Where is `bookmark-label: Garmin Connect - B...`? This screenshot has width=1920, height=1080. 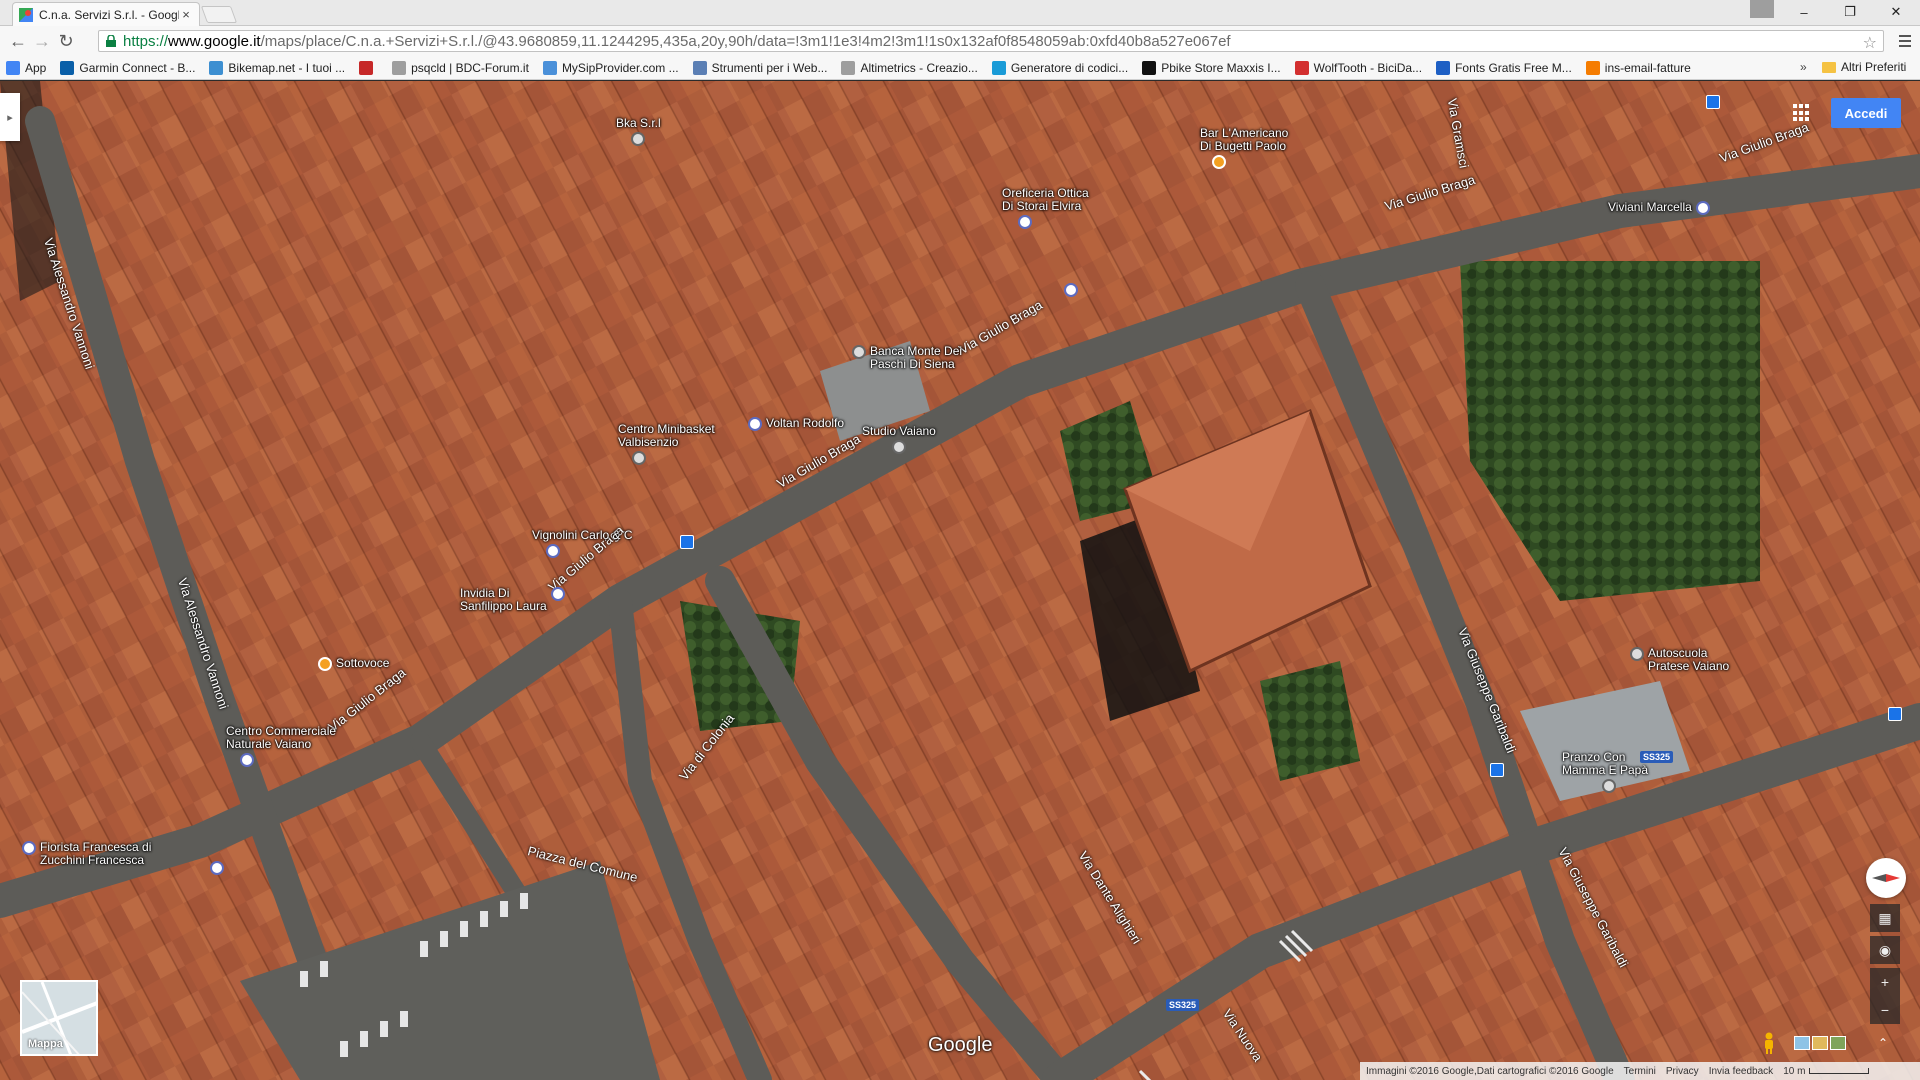
bookmark-label: Garmin Connect - B... is located at coordinates (137, 67).